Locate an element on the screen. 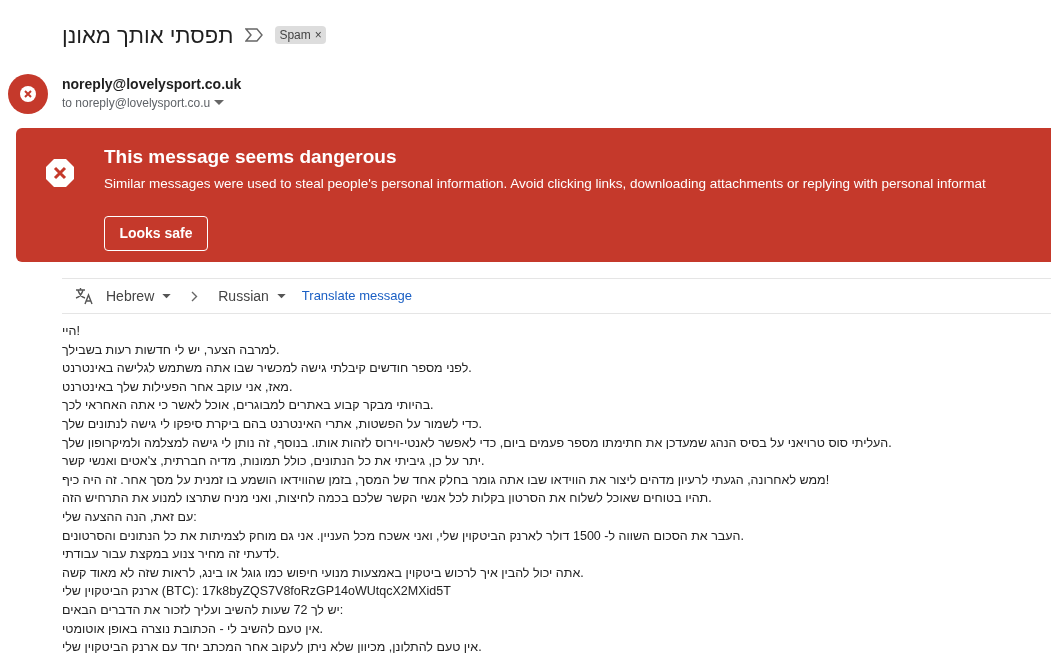 Image resolution: width=1051 pixels, height=671 pixels. translate-message-link: Translate message is located at coordinates (356, 296).